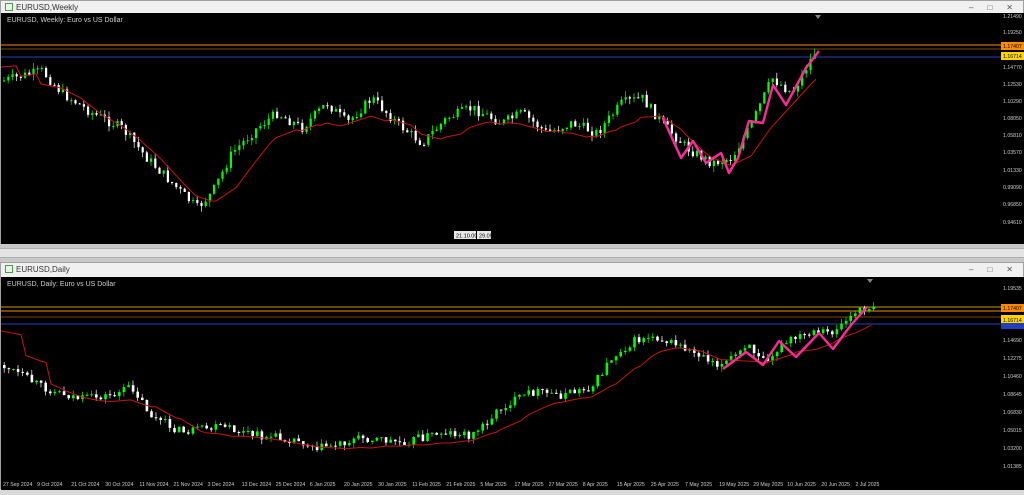  Describe the element at coordinates (426, 485) in the screenshot. I see `time-axis-label: 11 Feb 2025` at that location.